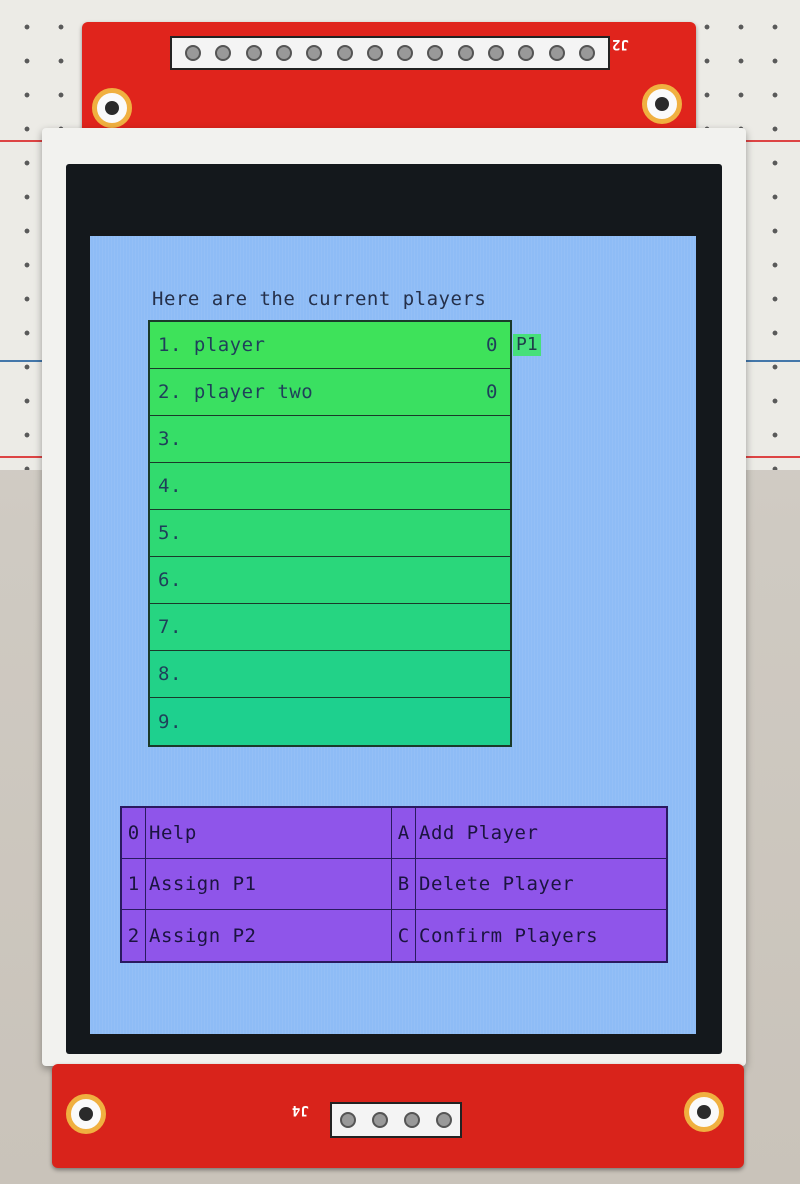 Image resolution: width=800 pixels, height=1184 pixels. I want to click on connector-label-j4: J4, so click(300, 1110).